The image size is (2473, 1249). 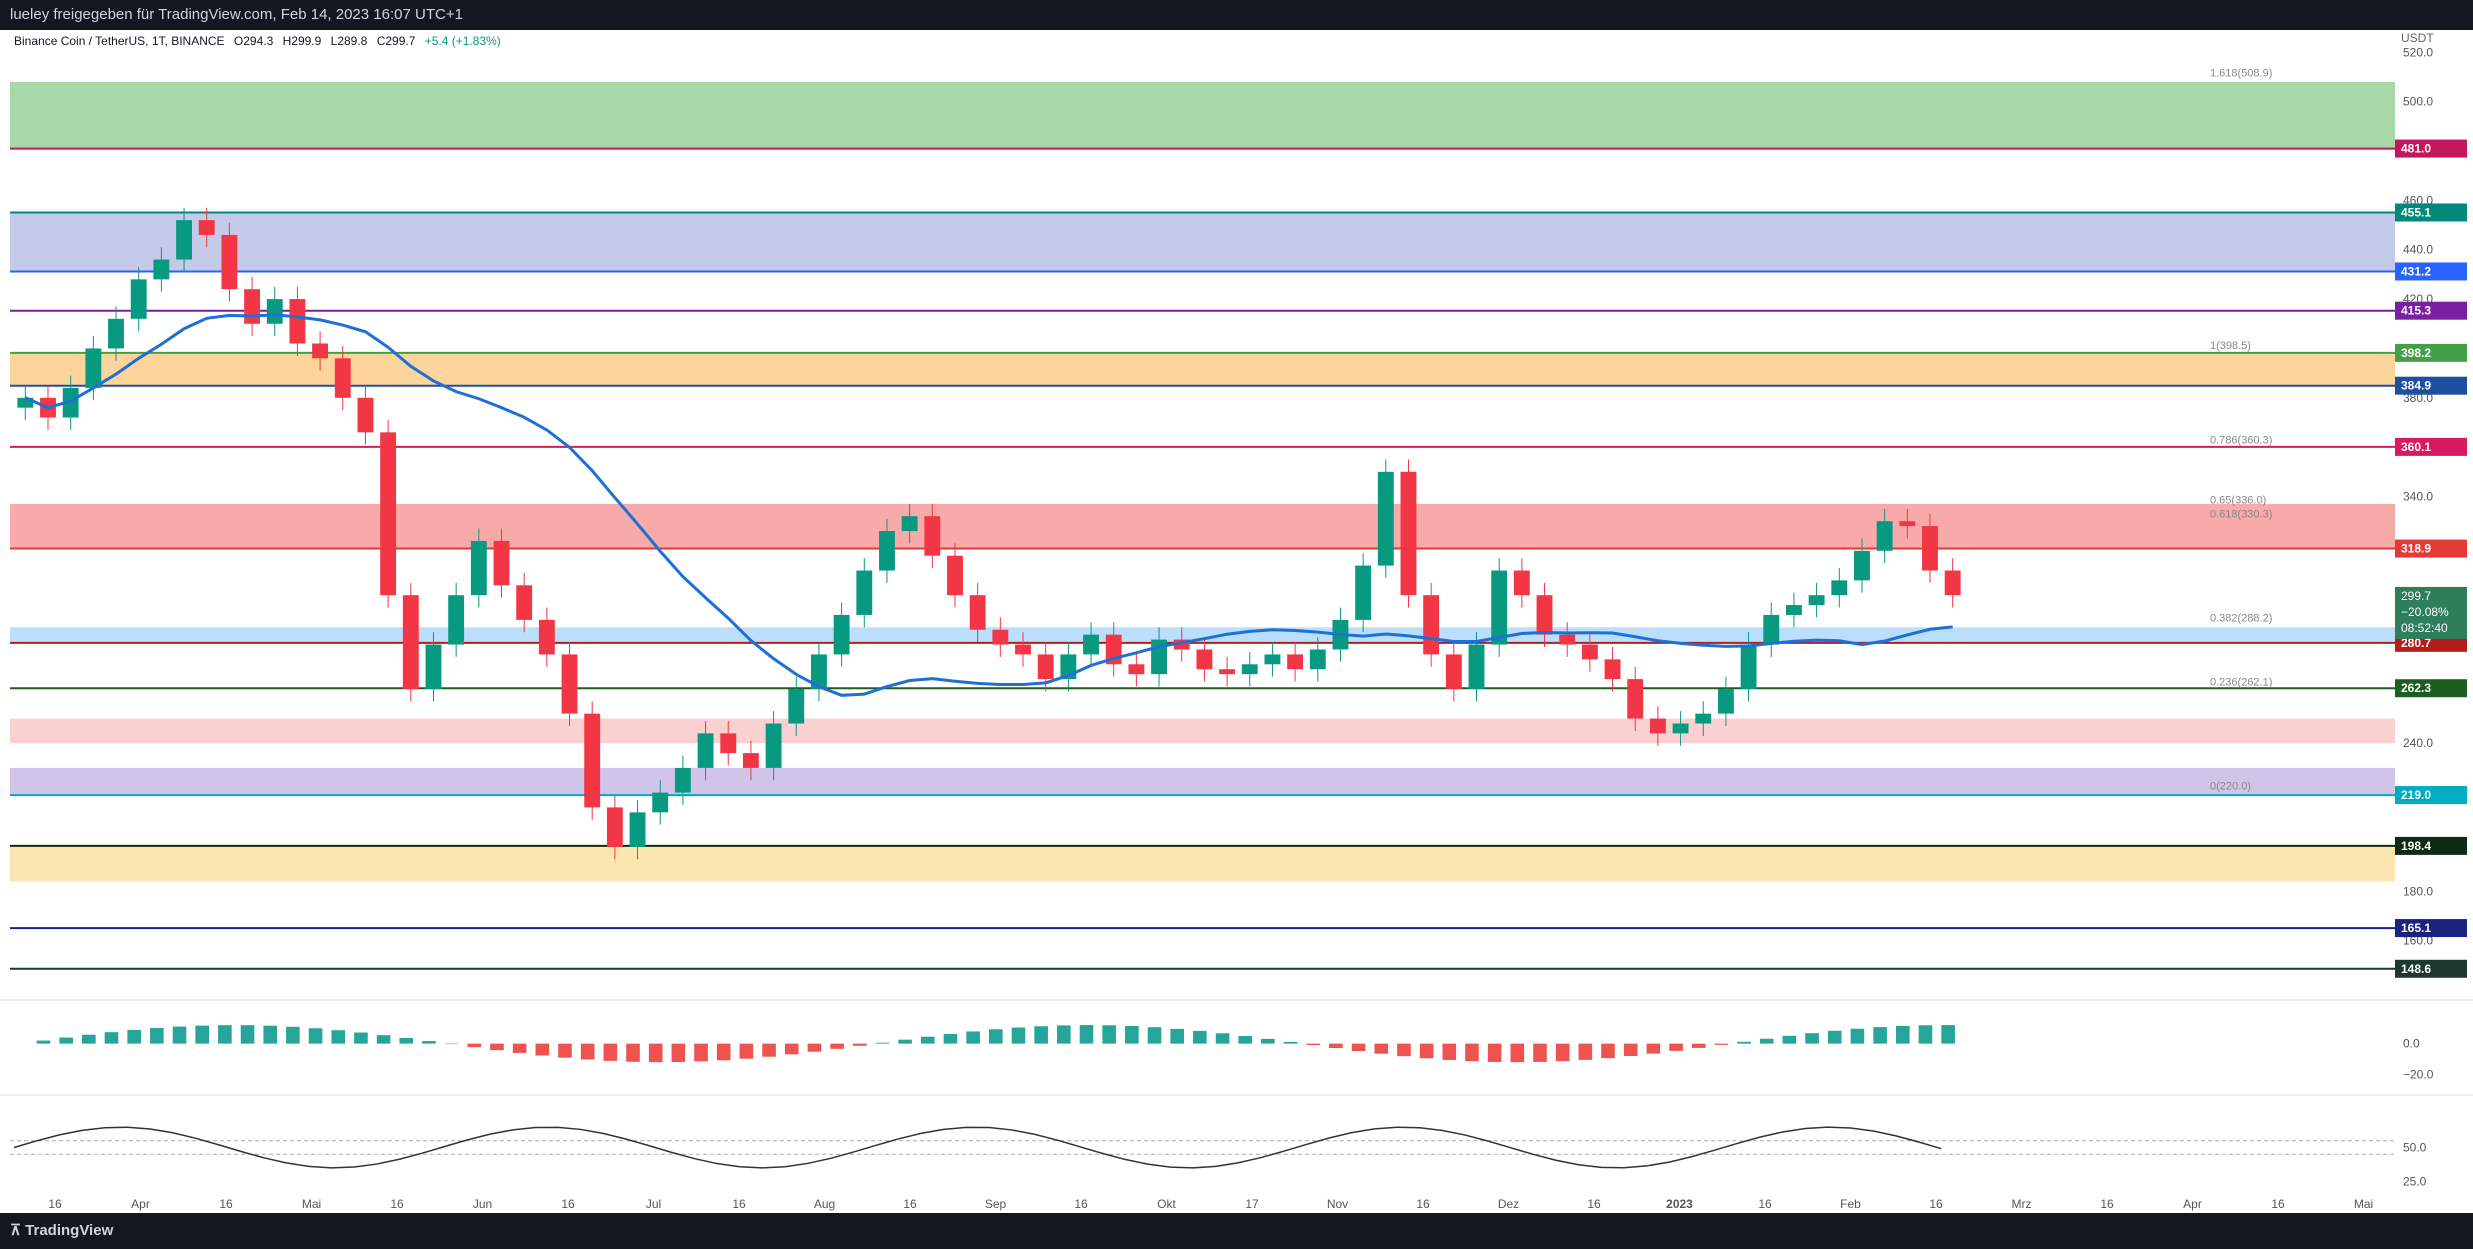 What do you see at coordinates (2416, 311) in the screenshot?
I see `level-badge-label: 415.3` at bounding box center [2416, 311].